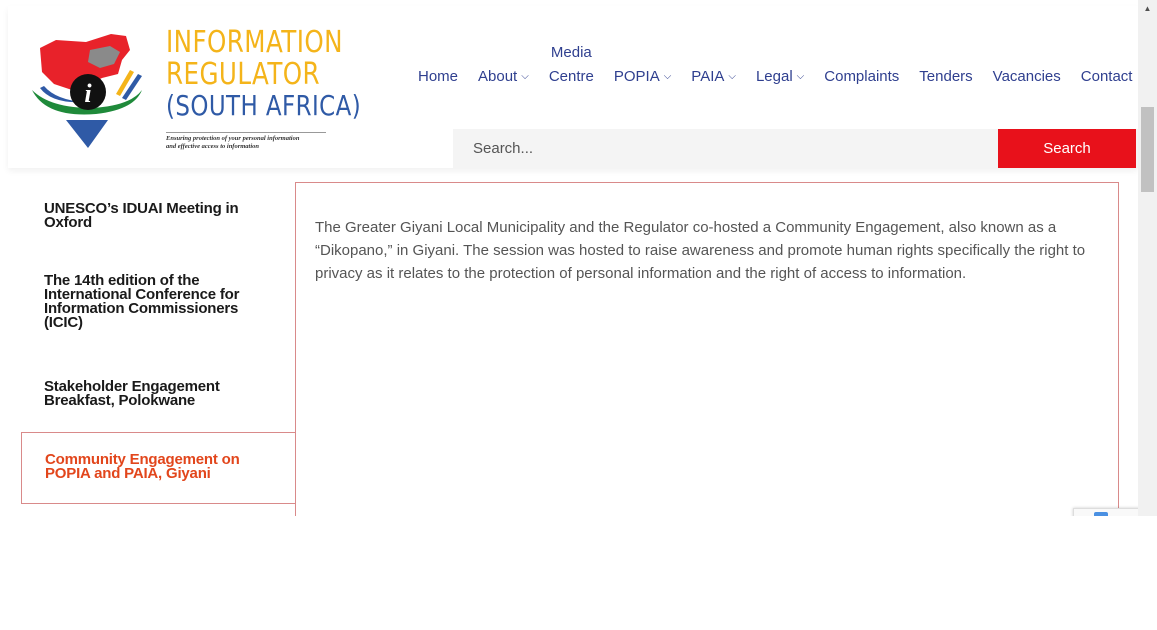 Image resolution: width=1157 pixels, height=630 pixels. Describe the element at coordinates (1147, 258) in the screenshot. I see `vertical-scrollbar: ▲` at that location.